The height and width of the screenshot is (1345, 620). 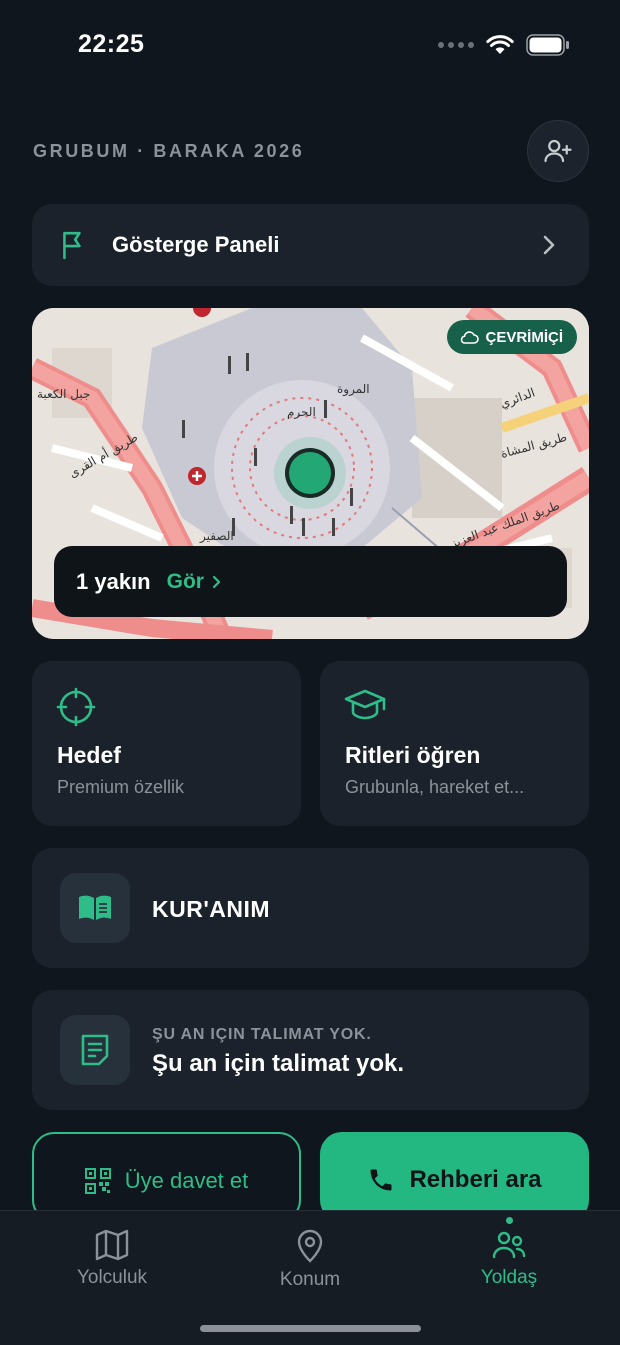 I want to click on tab-companion: Yoldaş, so click(x=509, y=1259).